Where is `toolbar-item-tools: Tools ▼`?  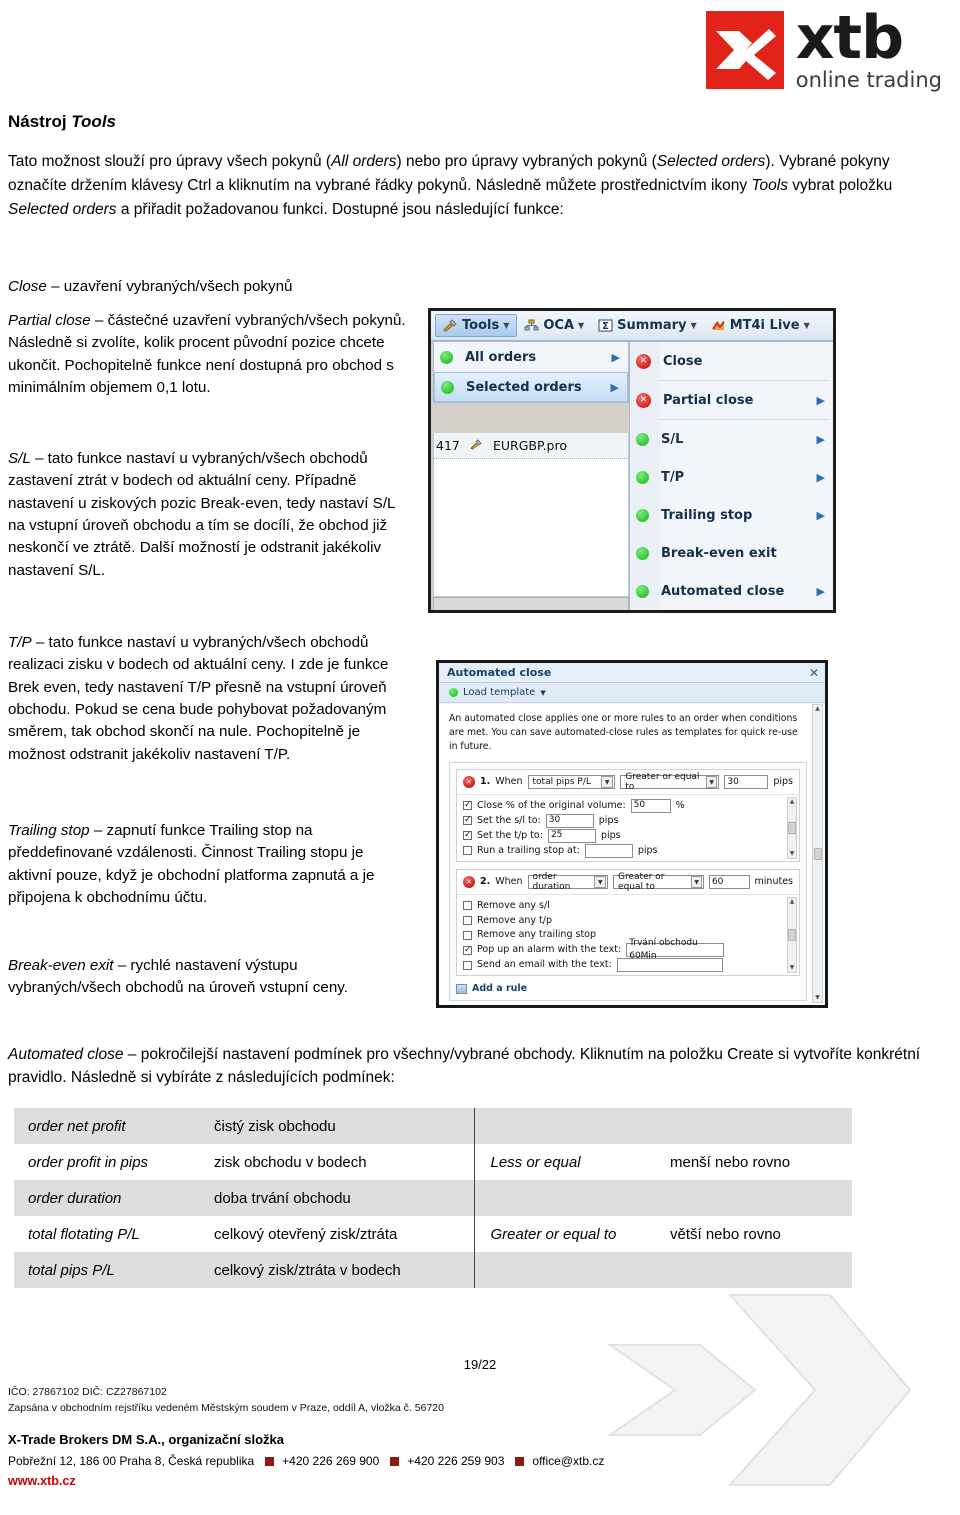
toolbar-item-tools: Tools ▼ is located at coordinates (476, 325).